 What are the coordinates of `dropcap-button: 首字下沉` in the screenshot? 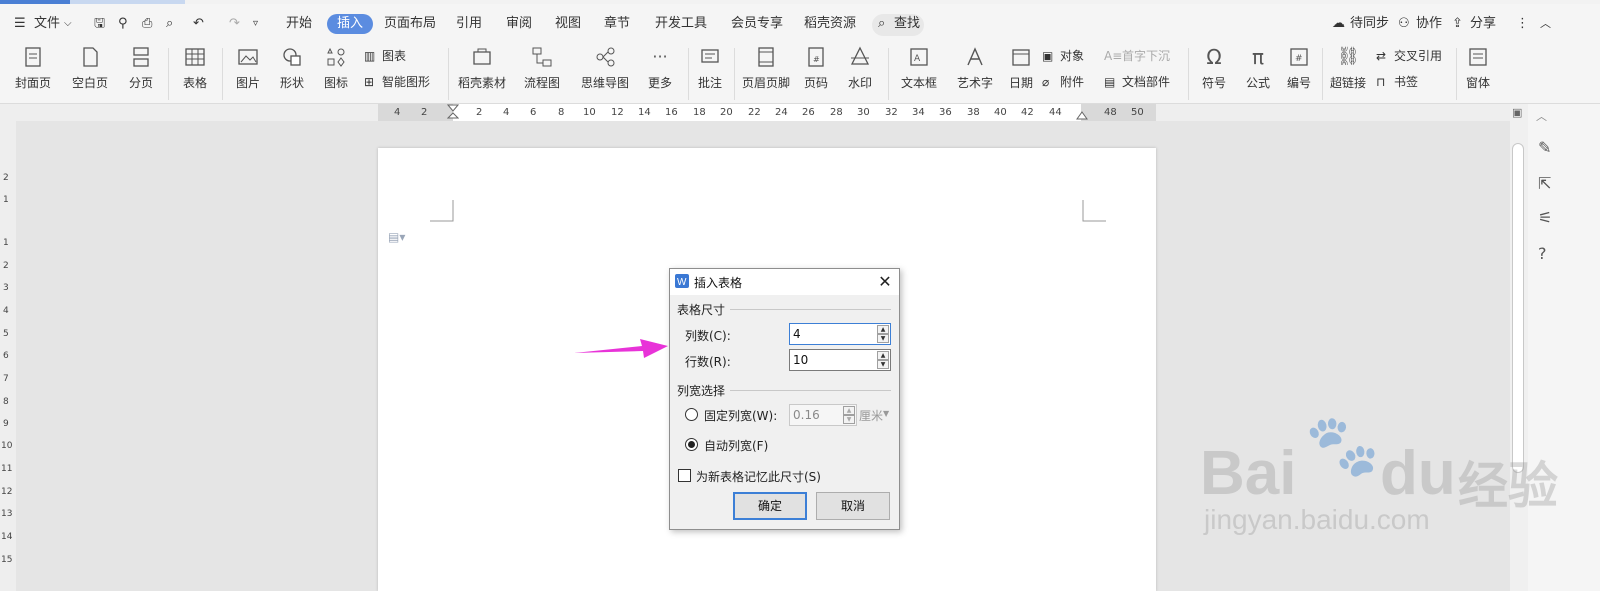 It's located at (1146, 56).